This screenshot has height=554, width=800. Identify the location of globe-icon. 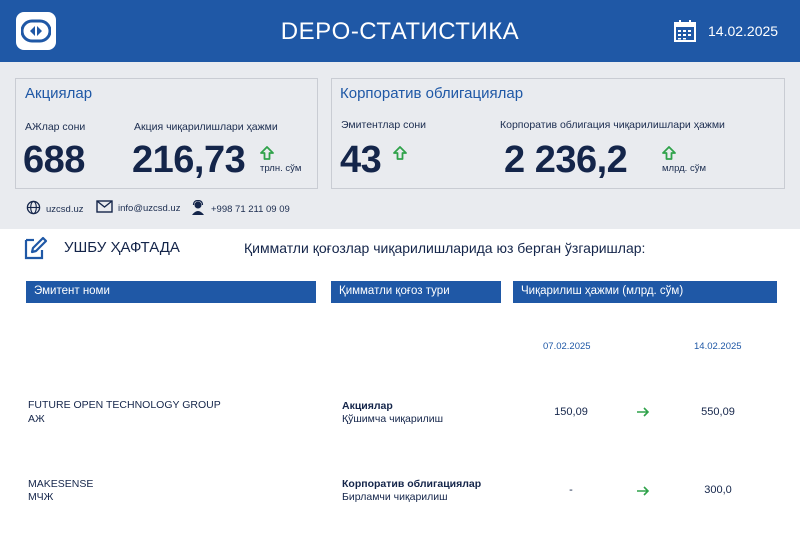
(33, 209).